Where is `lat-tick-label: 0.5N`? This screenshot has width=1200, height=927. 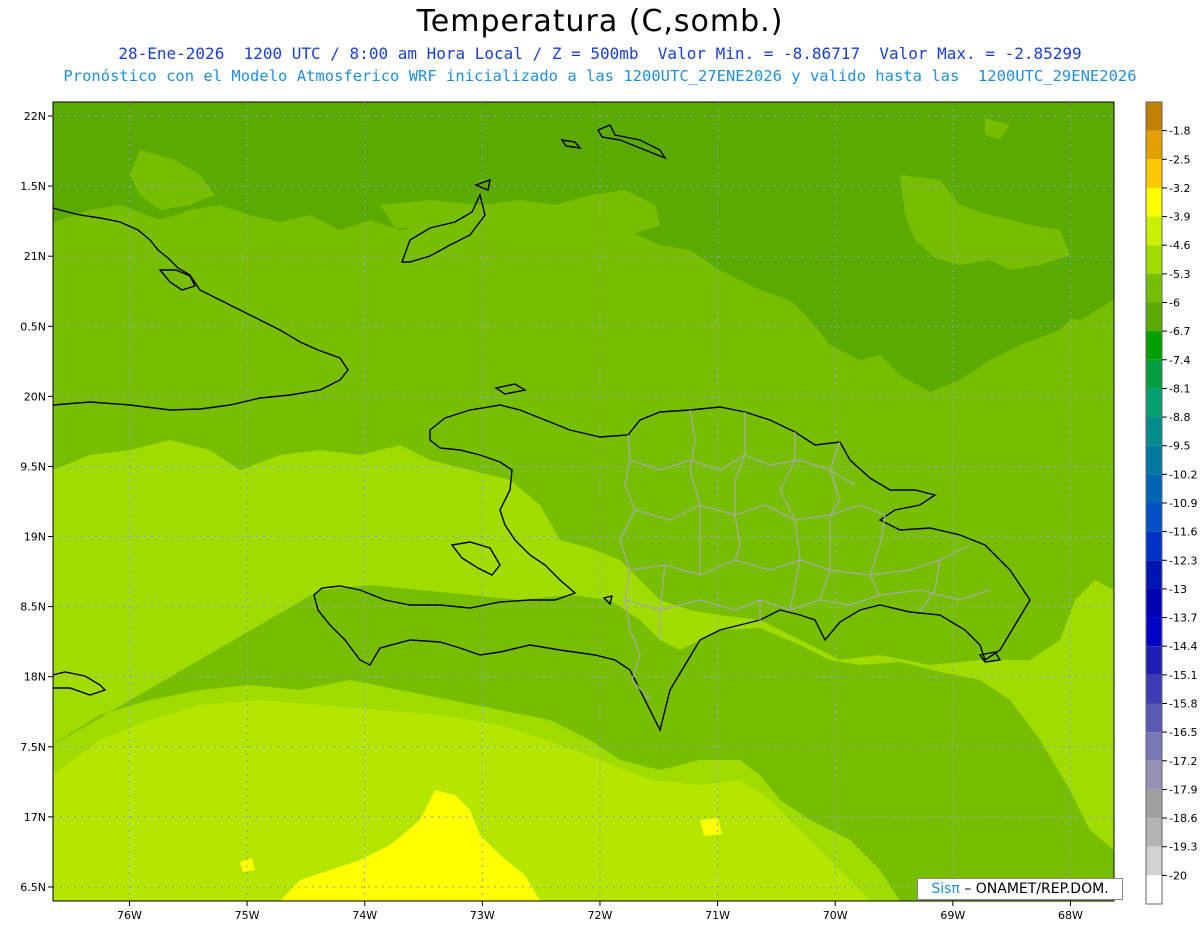
lat-tick-label: 0.5N is located at coordinates (33, 326).